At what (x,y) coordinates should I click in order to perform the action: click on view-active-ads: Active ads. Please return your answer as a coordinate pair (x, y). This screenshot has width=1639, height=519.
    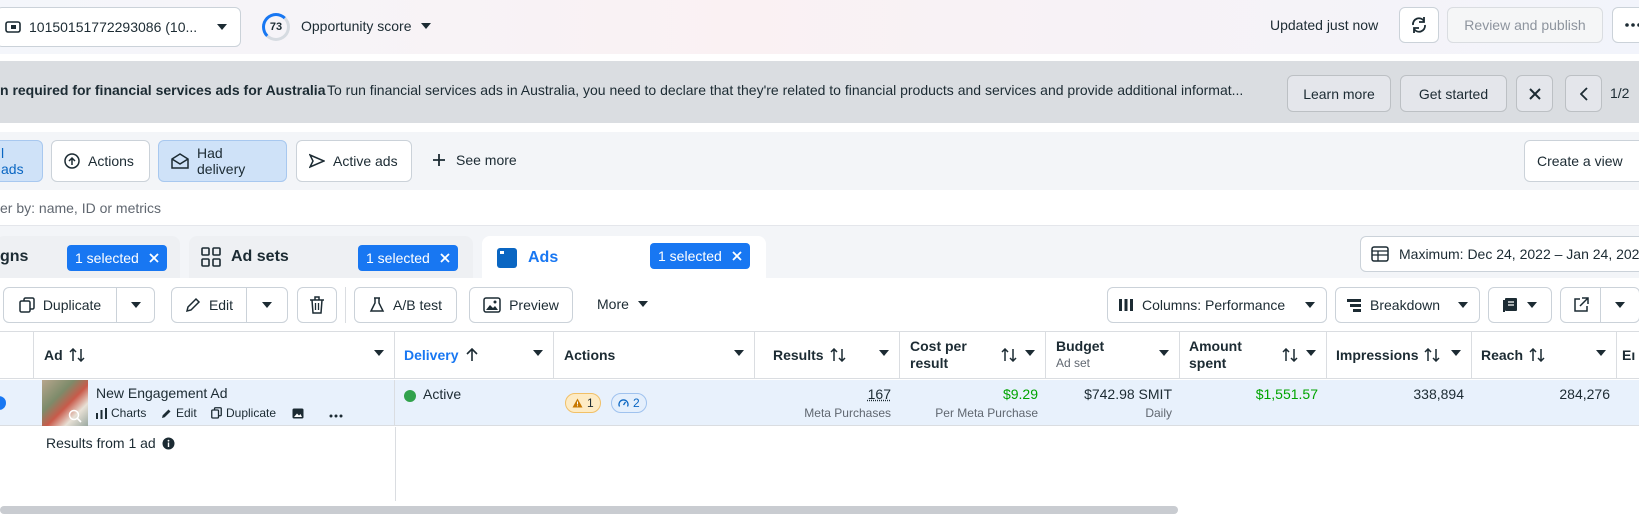
    Looking at the image, I should click on (354, 161).